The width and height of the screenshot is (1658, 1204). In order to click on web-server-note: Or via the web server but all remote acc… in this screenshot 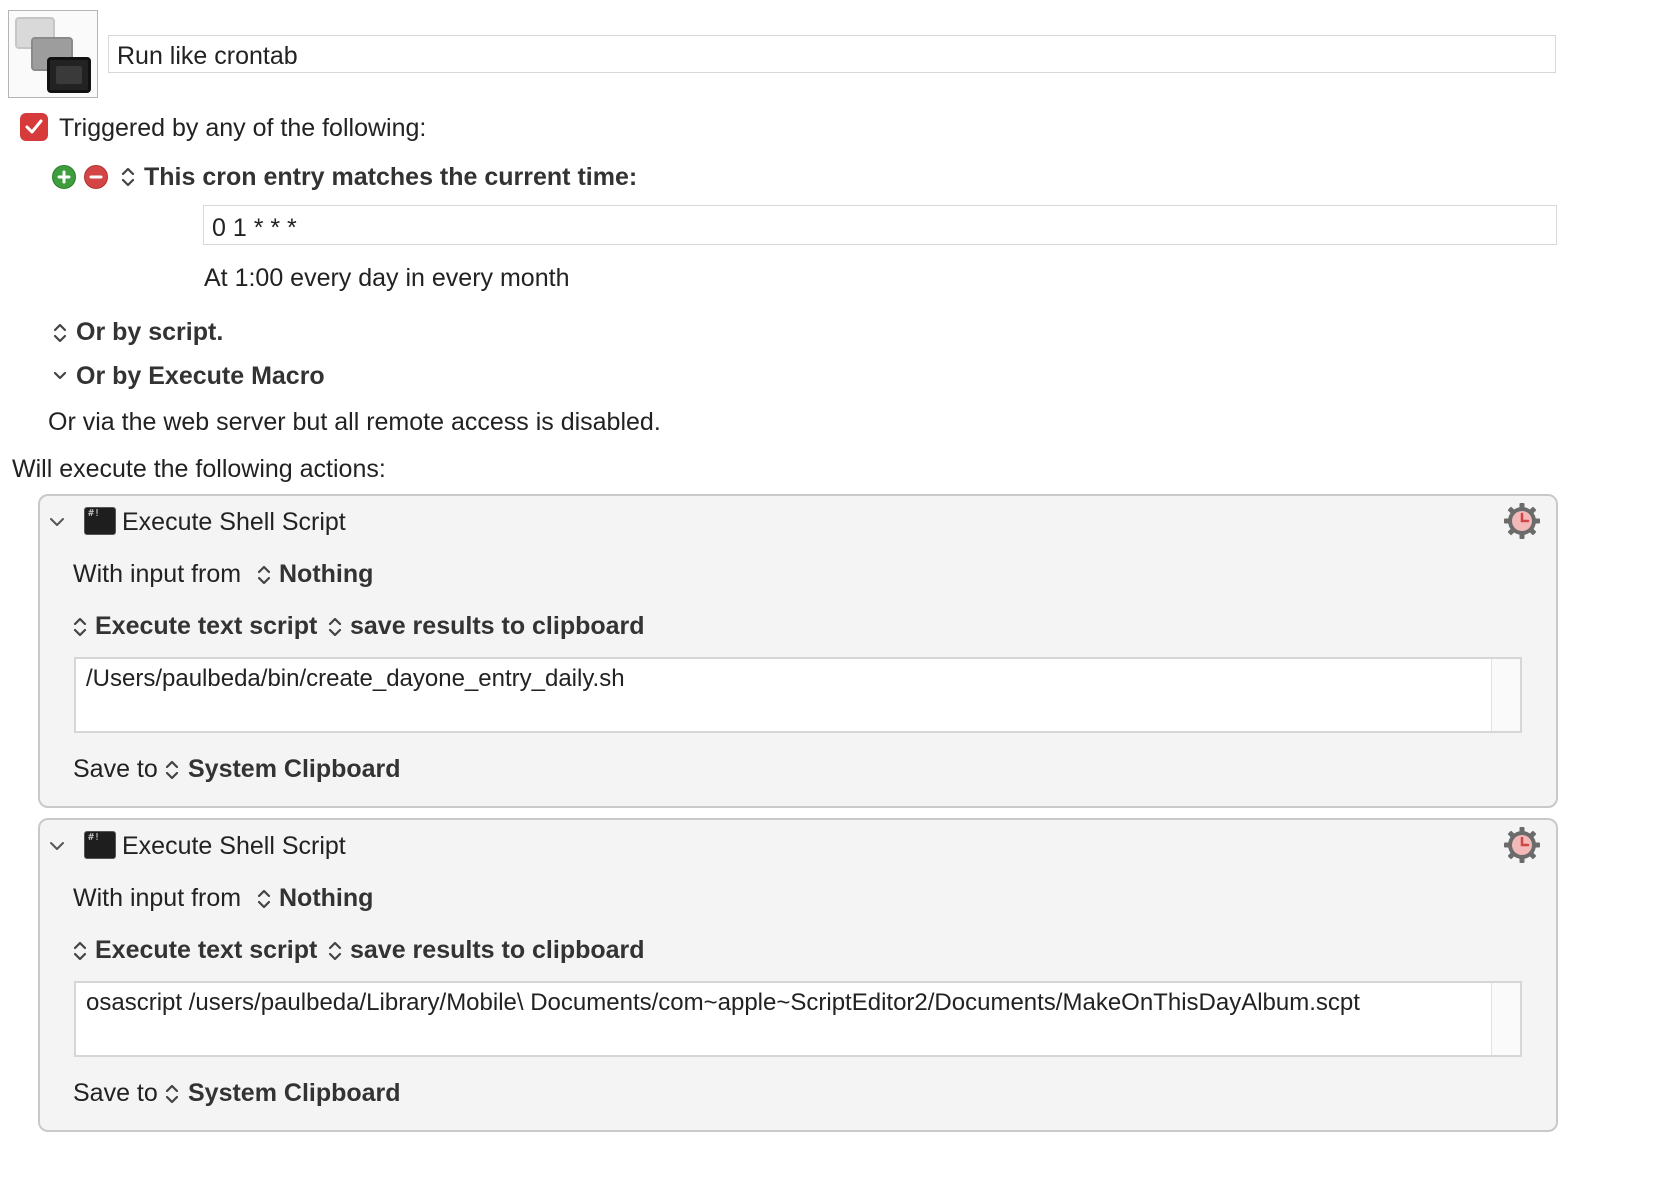, I will do `click(354, 422)`.